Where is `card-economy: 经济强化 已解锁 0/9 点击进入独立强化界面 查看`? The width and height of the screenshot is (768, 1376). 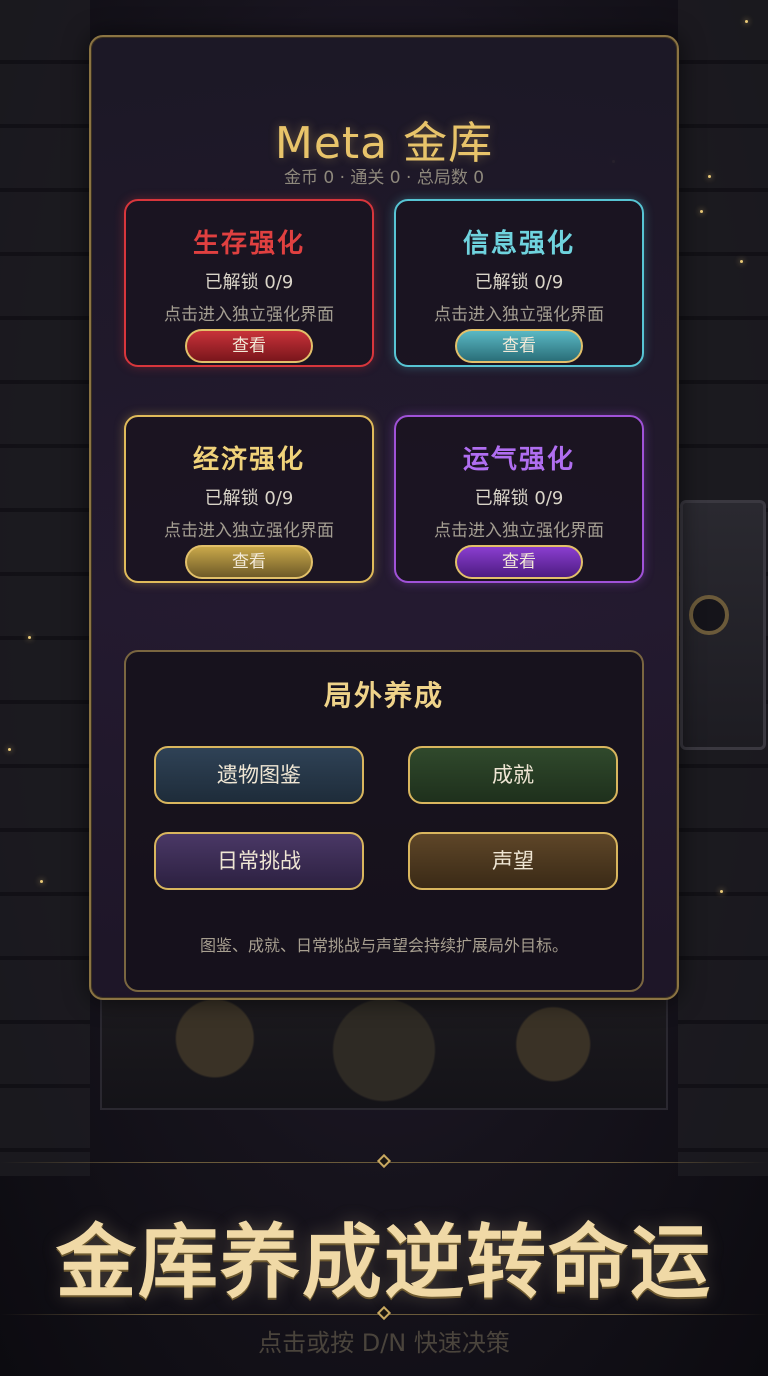
card-economy: 经济强化 已解锁 0/9 点击进入独立强化界面 查看 is located at coordinates (249, 499).